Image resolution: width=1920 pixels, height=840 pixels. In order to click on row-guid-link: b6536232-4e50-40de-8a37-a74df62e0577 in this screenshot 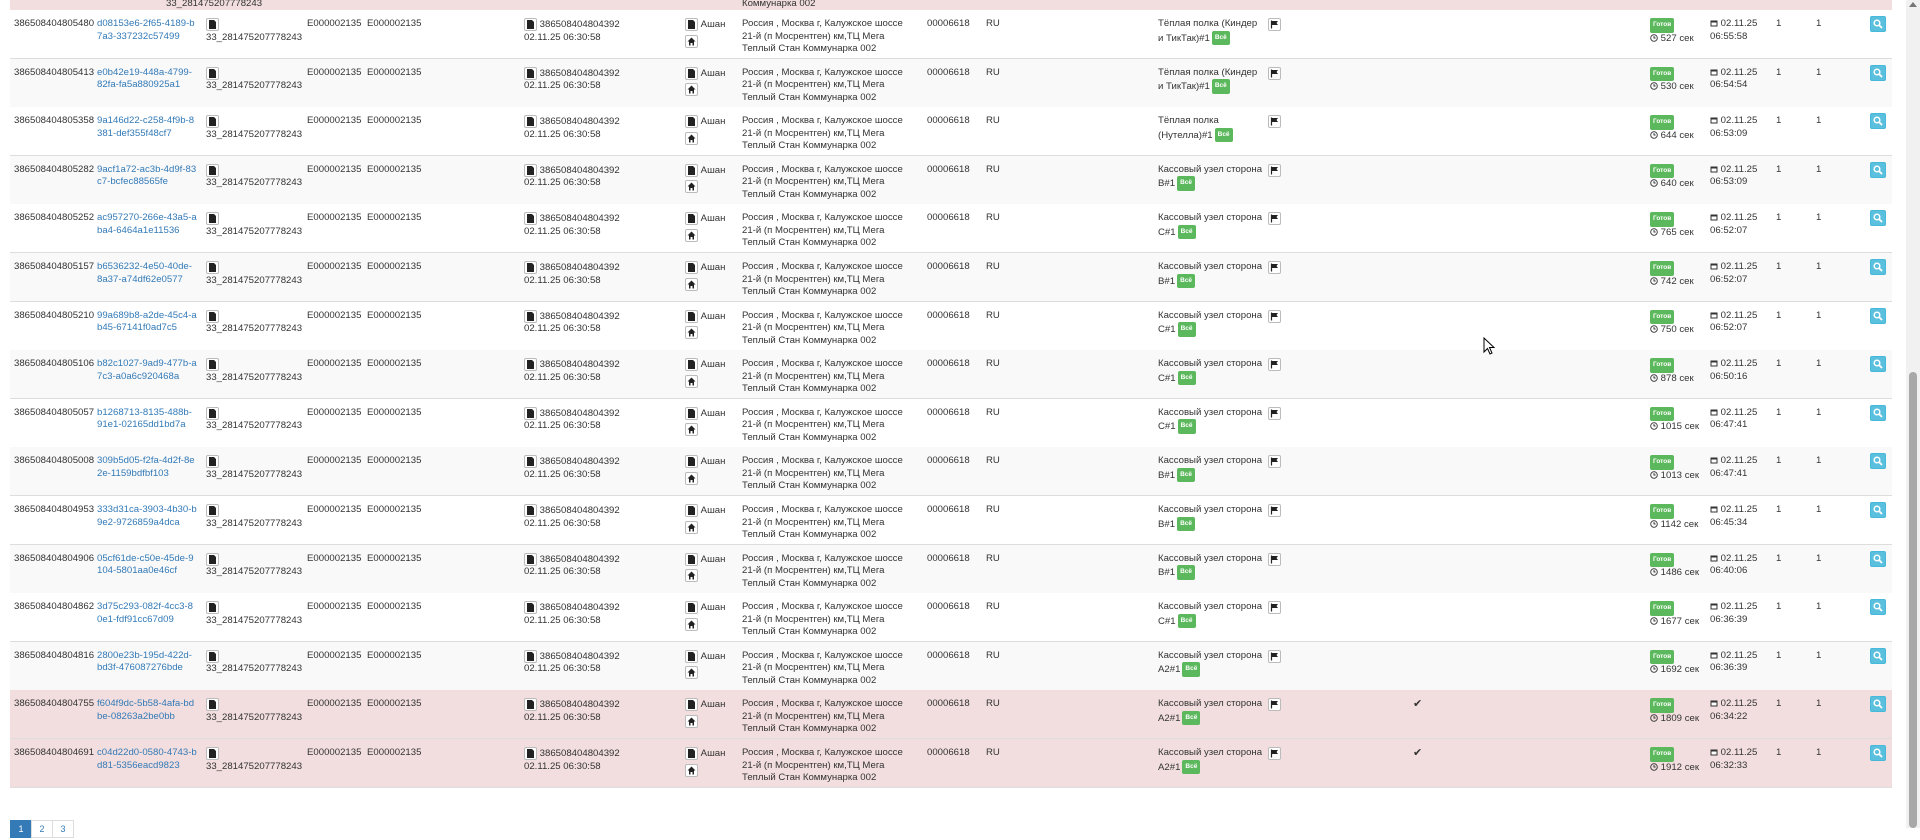, I will do `click(144, 273)`.